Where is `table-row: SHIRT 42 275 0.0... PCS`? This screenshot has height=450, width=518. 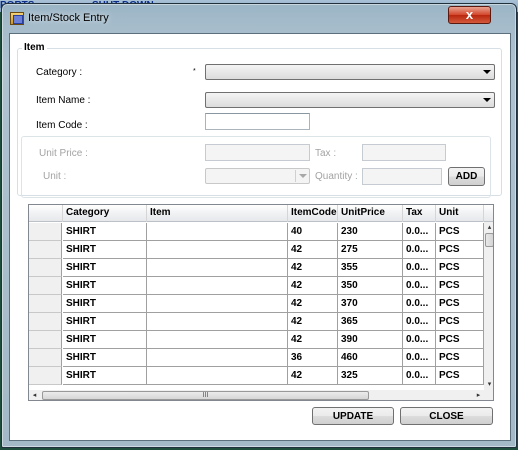
table-row: SHIRT 42 275 0.0... PCS is located at coordinates (257, 250).